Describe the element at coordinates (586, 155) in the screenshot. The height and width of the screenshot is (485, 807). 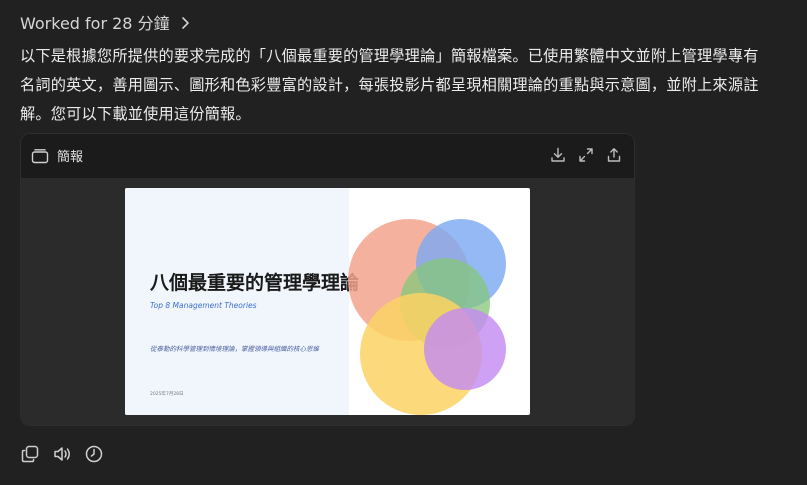
I see `expand-icon` at that location.